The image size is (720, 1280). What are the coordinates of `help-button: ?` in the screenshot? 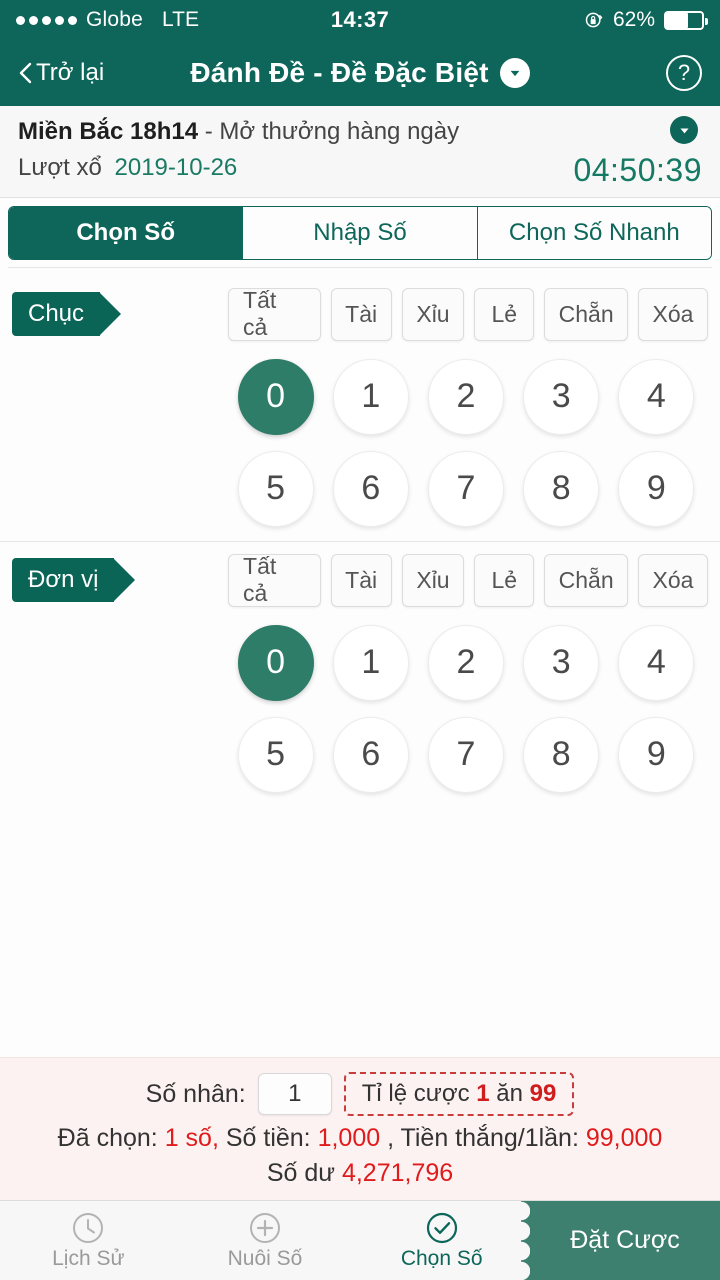 It's located at (684, 73).